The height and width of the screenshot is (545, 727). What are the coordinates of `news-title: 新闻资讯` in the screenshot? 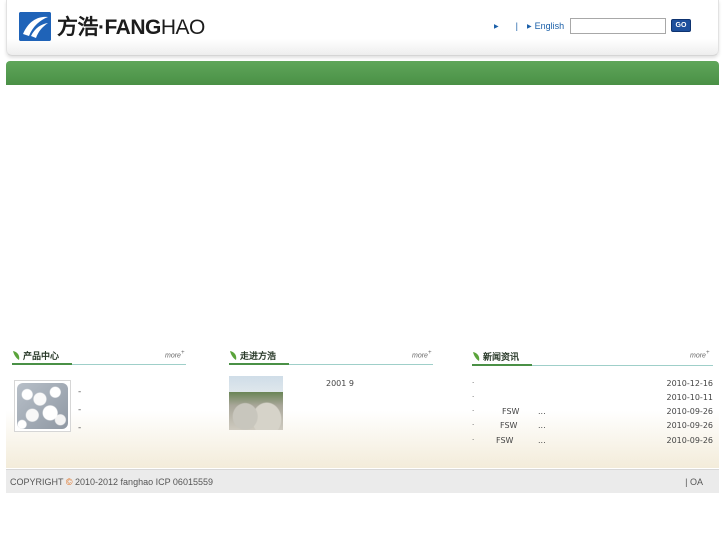 It's located at (495, 356).